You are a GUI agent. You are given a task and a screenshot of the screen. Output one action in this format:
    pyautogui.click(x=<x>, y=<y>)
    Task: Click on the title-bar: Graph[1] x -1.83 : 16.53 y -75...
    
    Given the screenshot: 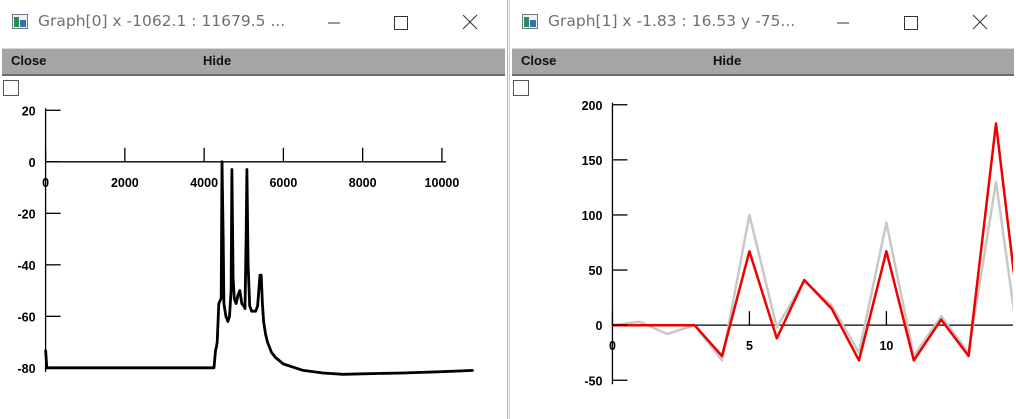 What is the action you would take?
    pyautogui.click(x=763, y=22)
    